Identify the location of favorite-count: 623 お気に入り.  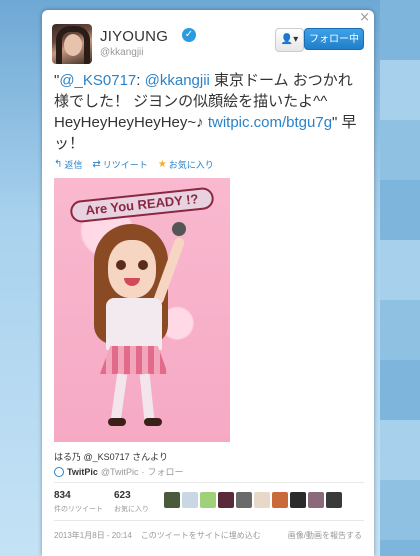
(131, 502).